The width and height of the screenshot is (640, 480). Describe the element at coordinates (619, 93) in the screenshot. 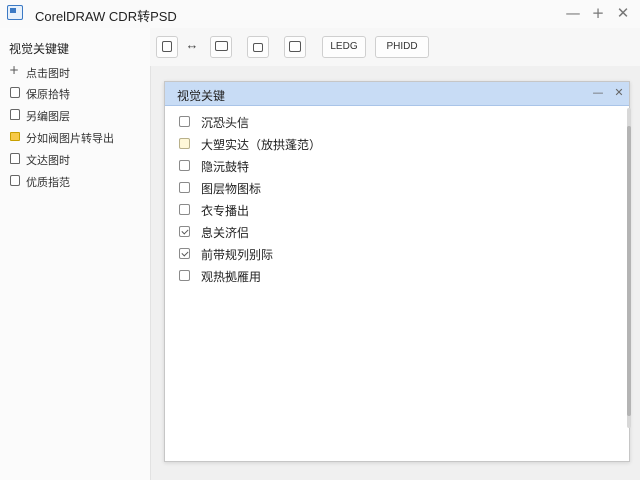

I see `dialog-close-button: ✕` at that location.